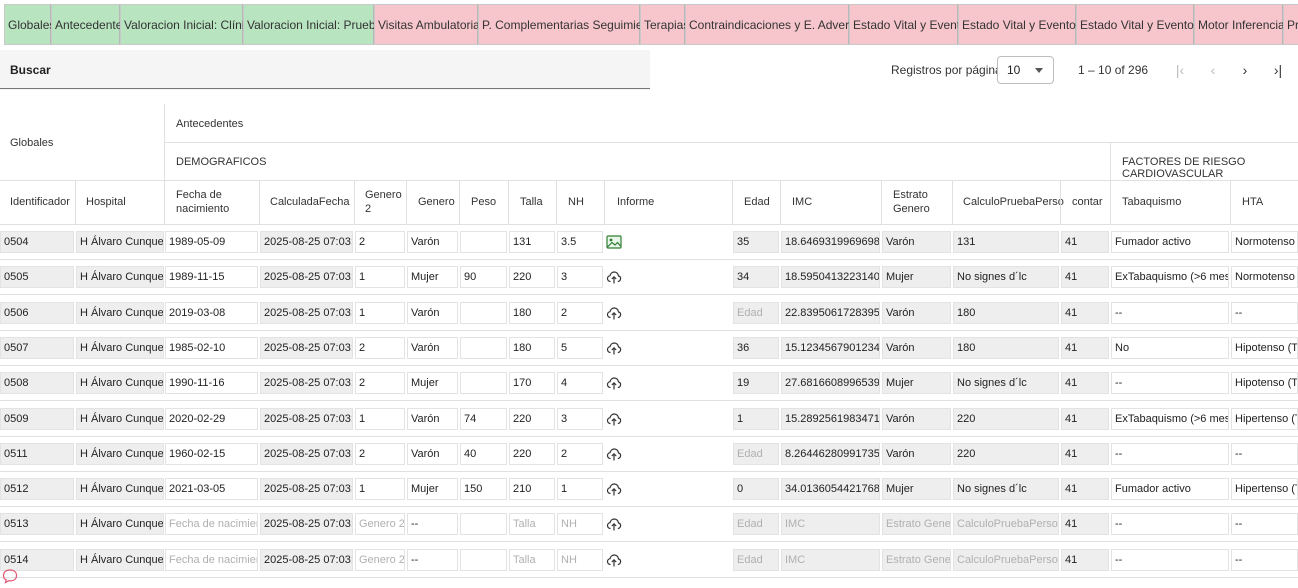  Describe the element at coordinates (188, 24) in the screenshot. I see `tab-valoracion-inicial-clínica: Valoracion Inicial: Clínica` at that location.